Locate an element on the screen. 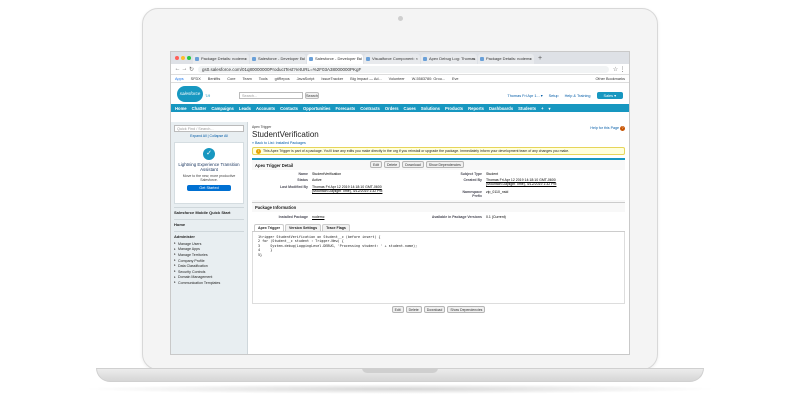 The width and height of the screenshot is (800, 417). other-bookmarks: Other Bookmarks is located at coordinates (610, 79).